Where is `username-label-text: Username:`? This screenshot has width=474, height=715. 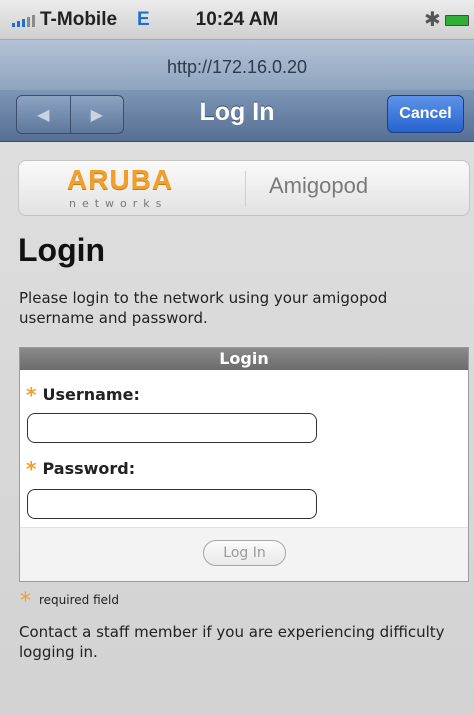 username-label-text: Username: is located at coordinates (91, 394).